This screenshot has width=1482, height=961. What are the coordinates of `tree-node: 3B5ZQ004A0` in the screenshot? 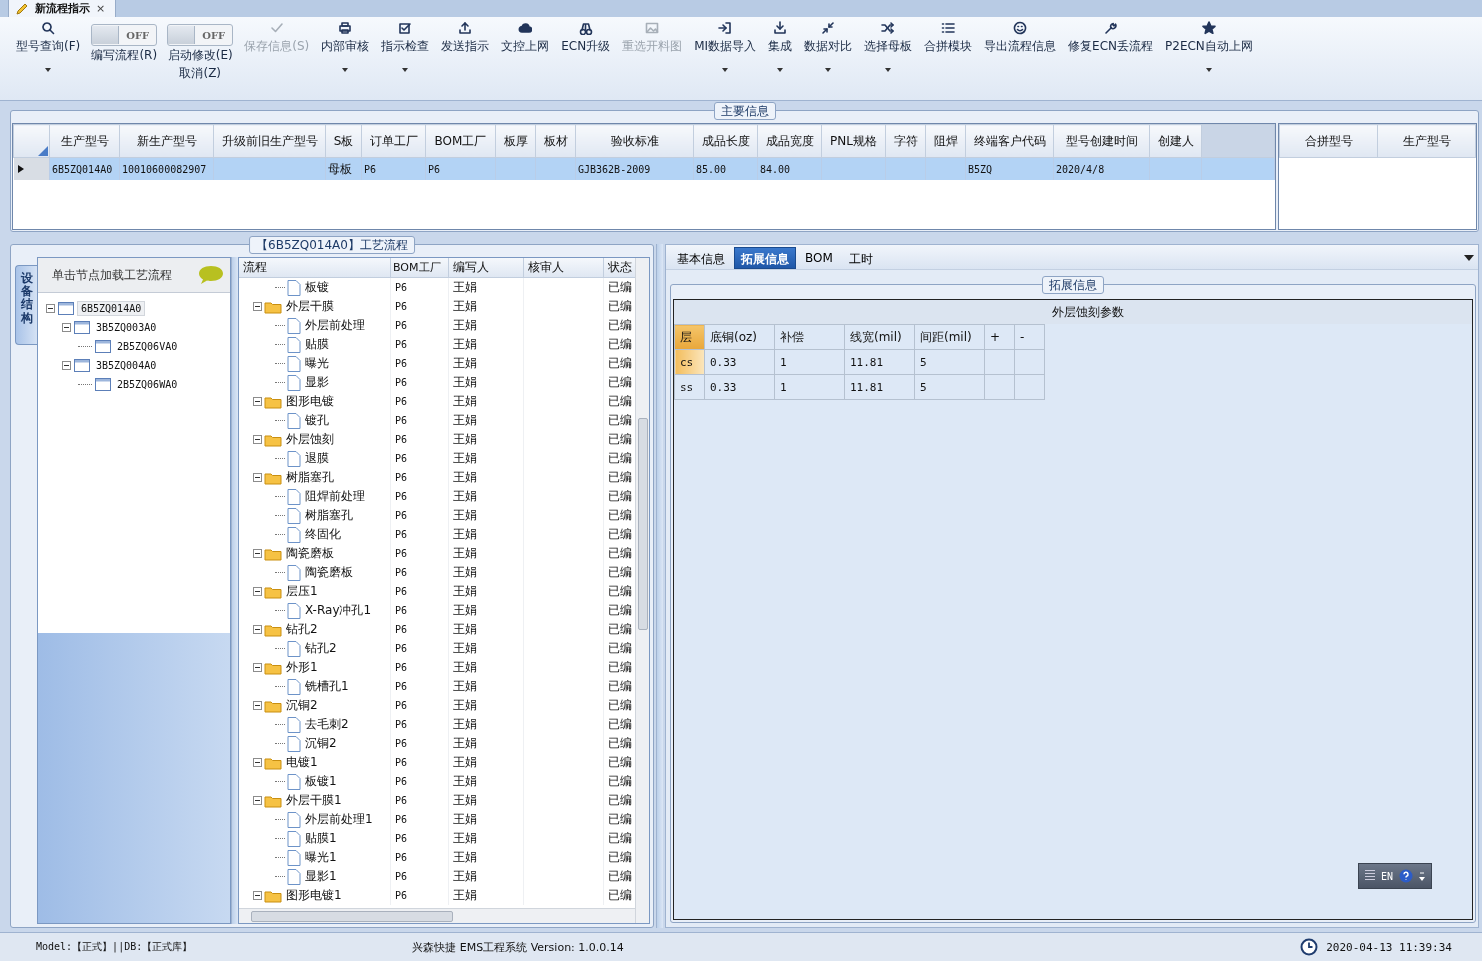 It's located at (126, 365).